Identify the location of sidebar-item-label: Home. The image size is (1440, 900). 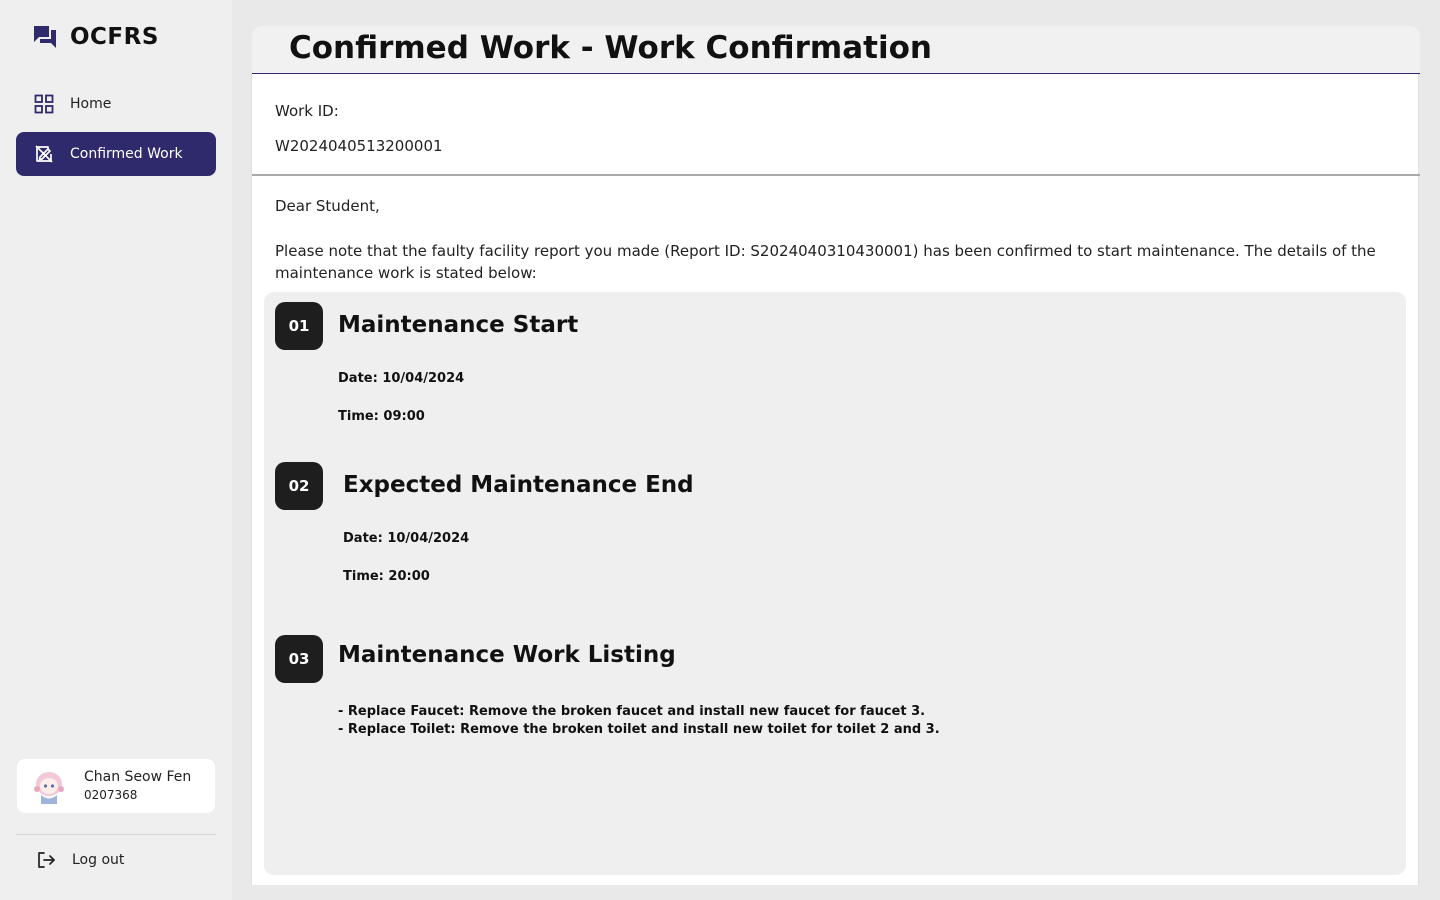
(91, 104).